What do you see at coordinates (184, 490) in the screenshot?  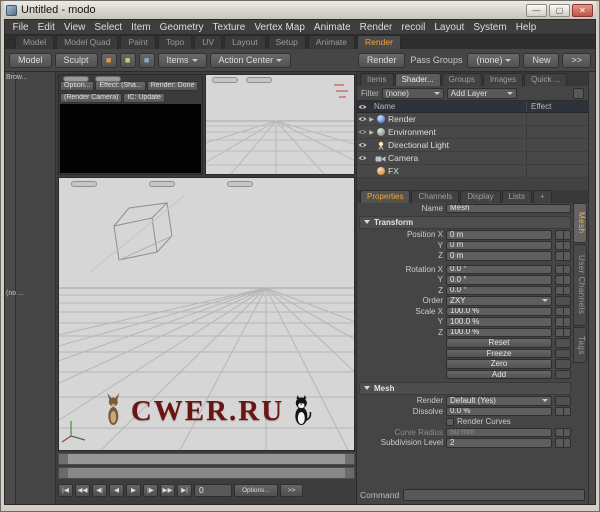 I see `go-to-end-button: ▶|` at bounding box center [184, 490].